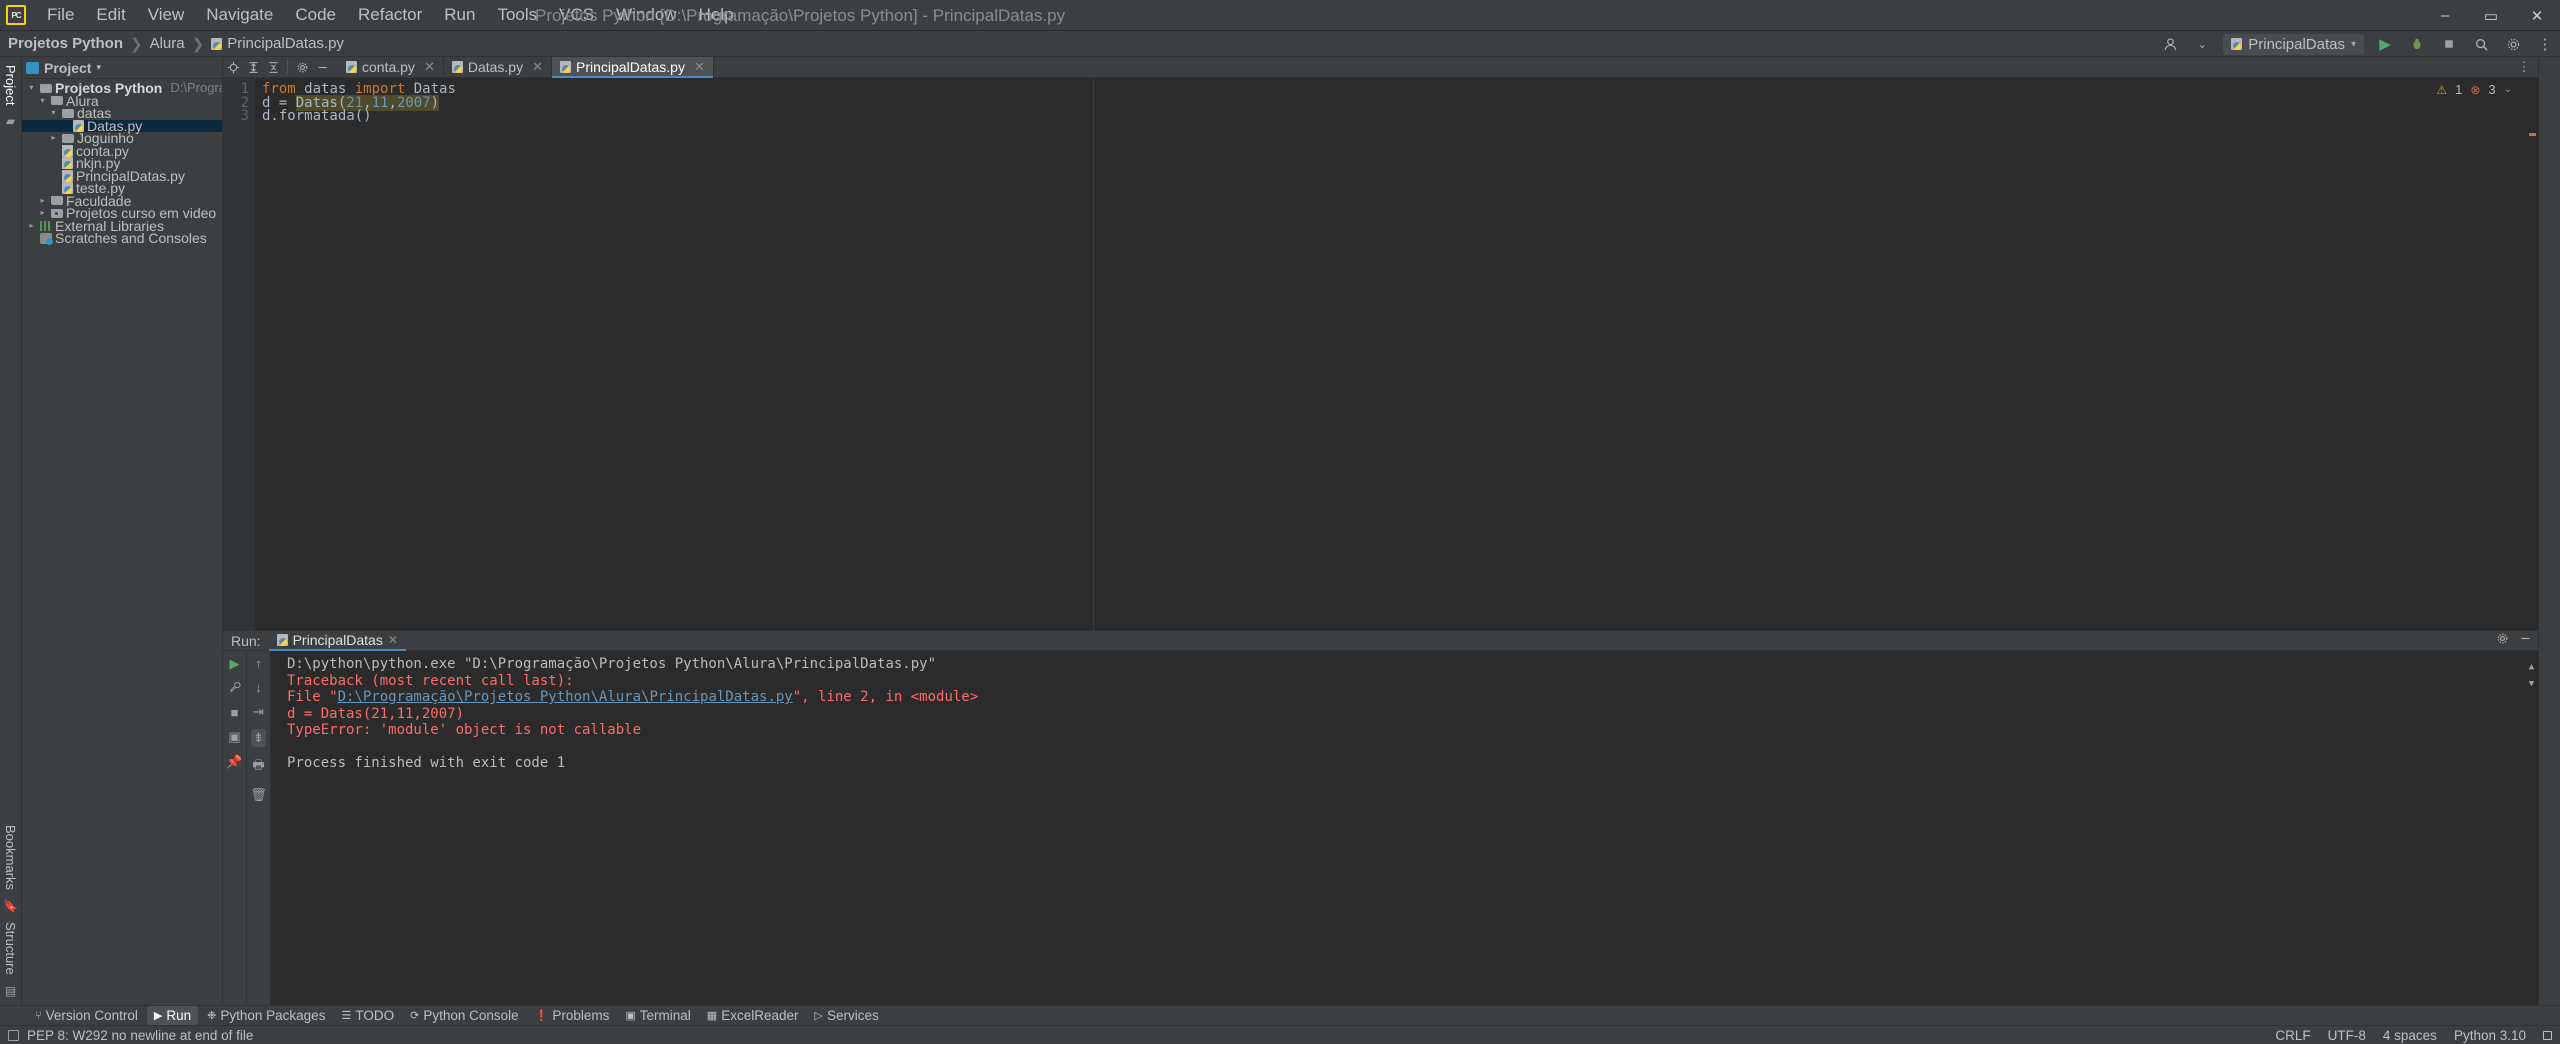 Image resolution: width=2560 pixels, height=1044 pixels. I want to click on indent-indicator: 4 spaces, so click(2410, 1035).